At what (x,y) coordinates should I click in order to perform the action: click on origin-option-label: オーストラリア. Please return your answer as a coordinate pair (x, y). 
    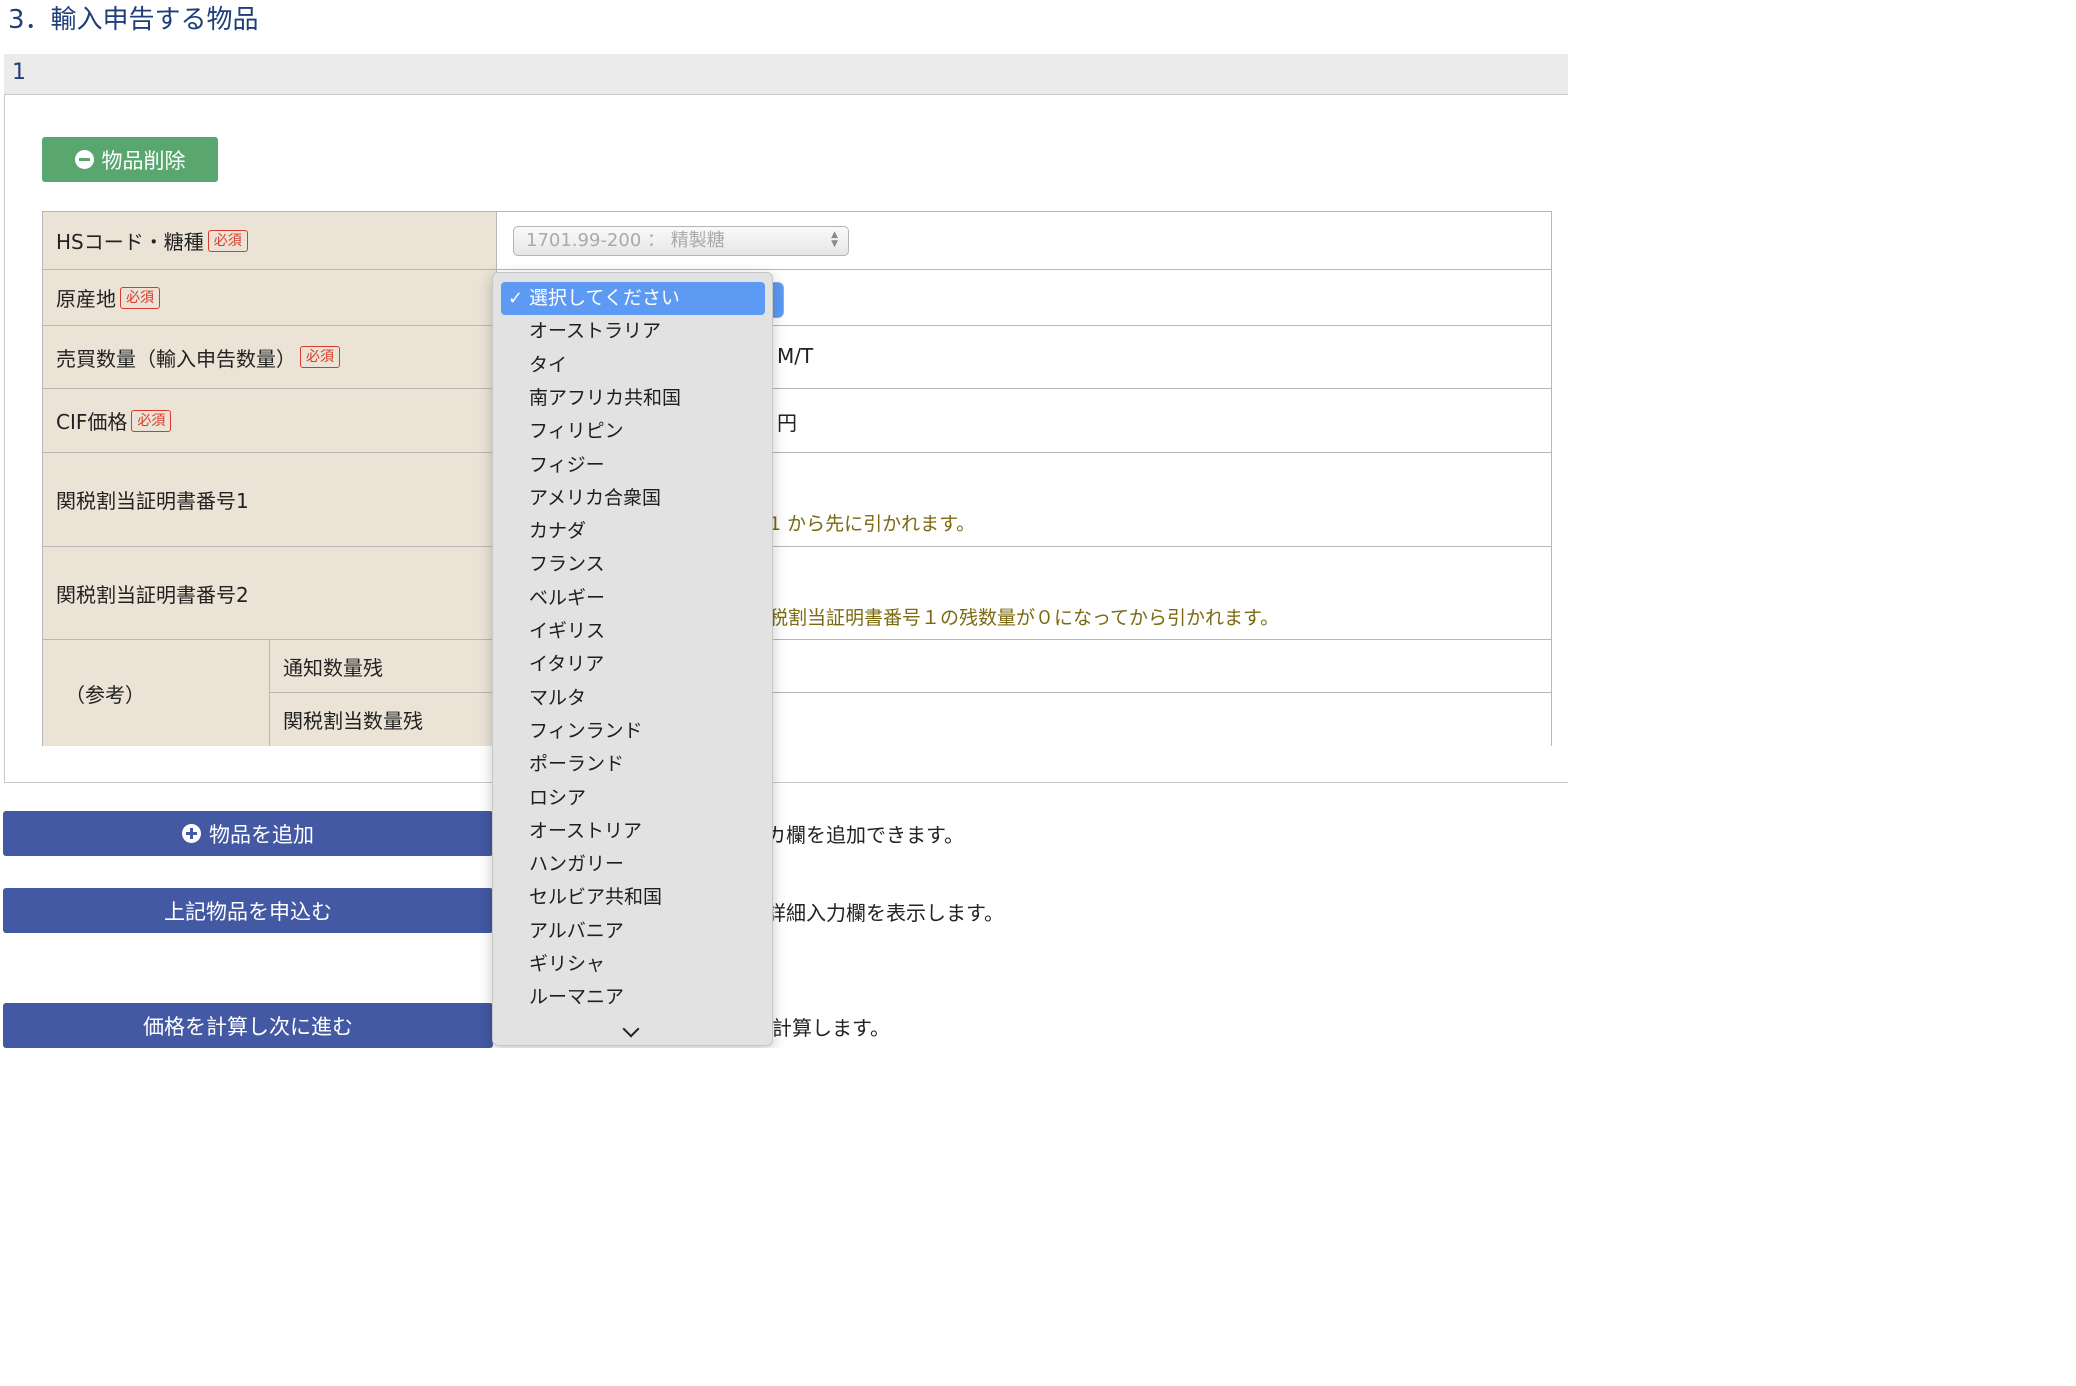
    Looking at the image, I should click on (595, 331).